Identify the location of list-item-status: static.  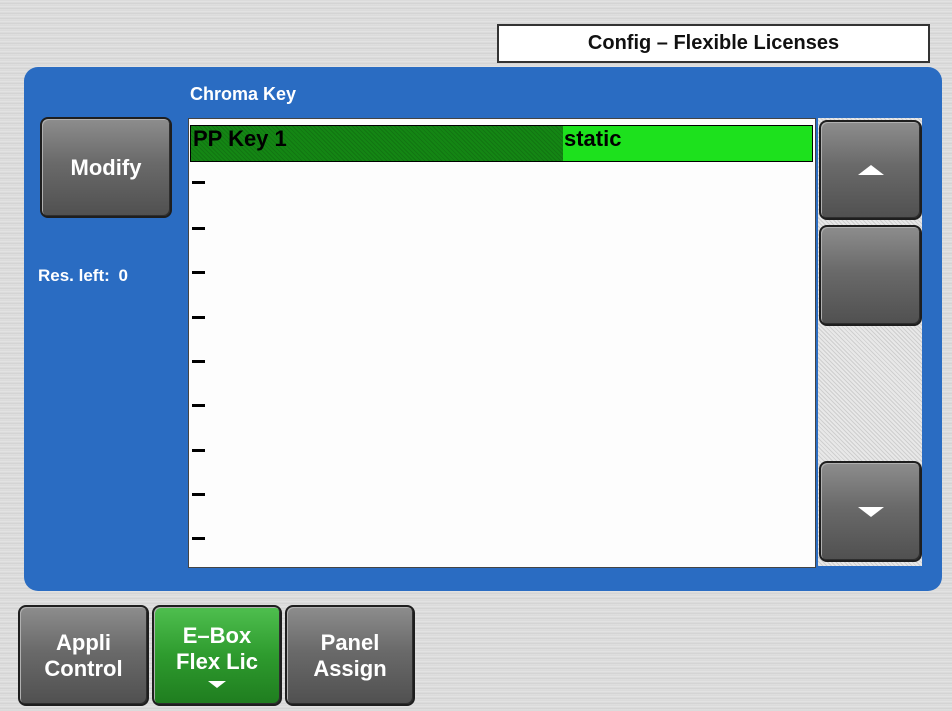
(687, 143).